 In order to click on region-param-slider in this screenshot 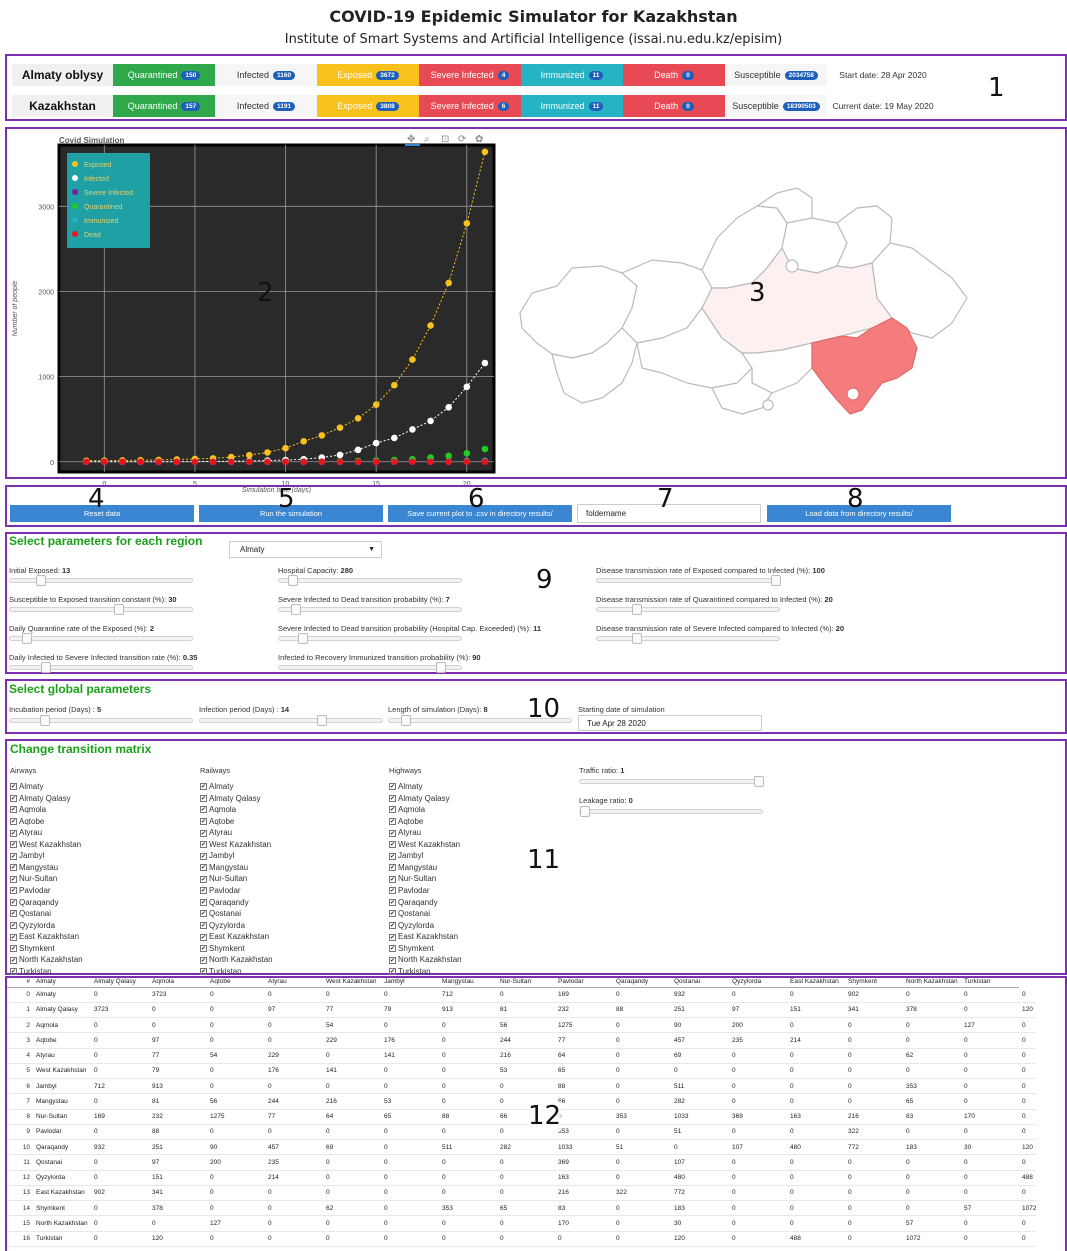, I will do `click(688, 580)`.